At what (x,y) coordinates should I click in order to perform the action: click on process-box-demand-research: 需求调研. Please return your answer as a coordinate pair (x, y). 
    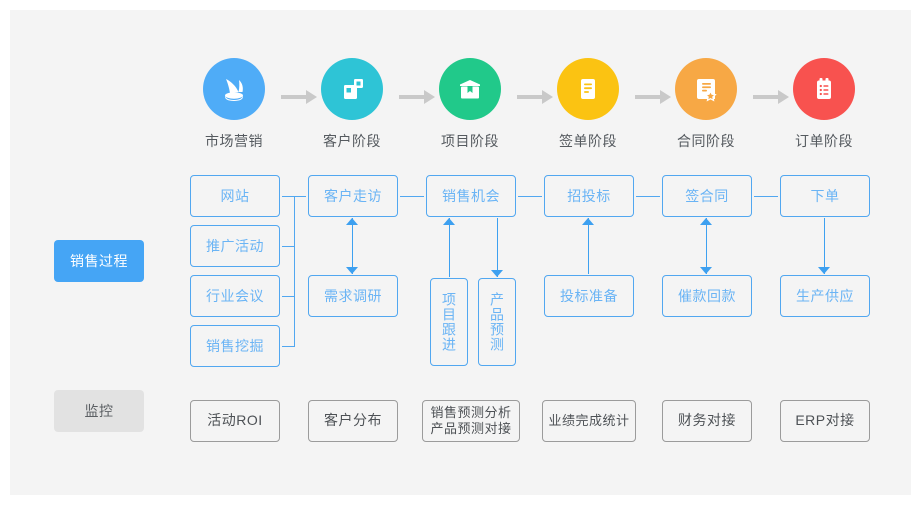
    Looking at the image, I should click on (353, 296).